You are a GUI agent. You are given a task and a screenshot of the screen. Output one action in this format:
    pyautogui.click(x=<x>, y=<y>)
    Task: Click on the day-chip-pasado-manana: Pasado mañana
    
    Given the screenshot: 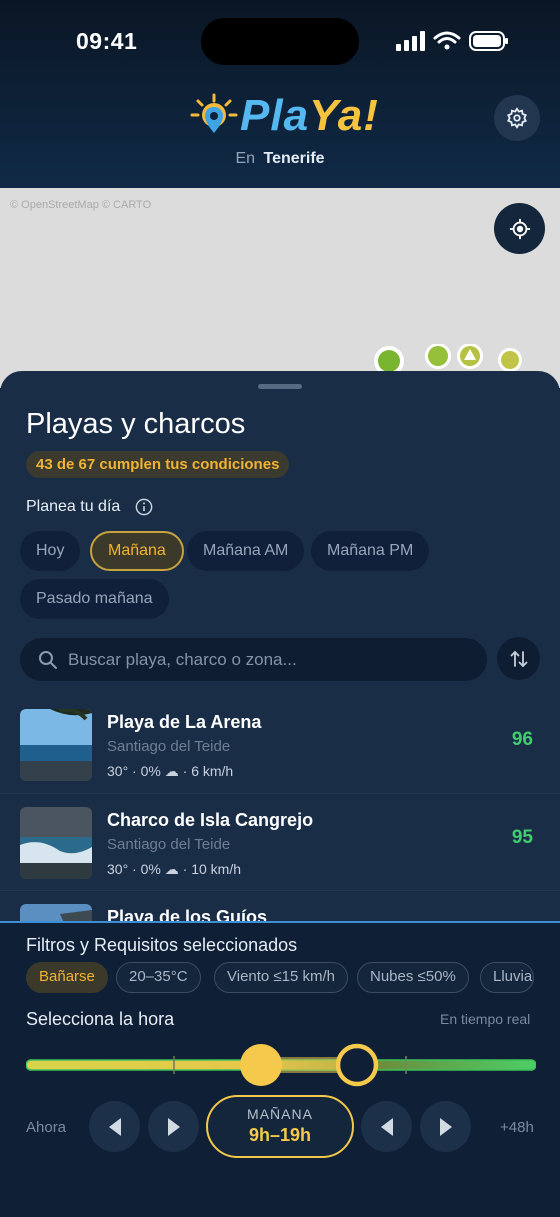 What is the action you would take?
    pyautogui.click(x=94, y=599)
    